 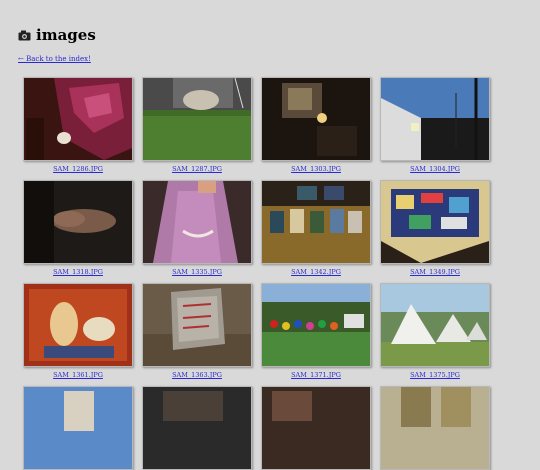 What do you see at coordinates (435, 169) in the screenshot?
I see `image-caption: SAM_1304.JPG` at bounding box center [435, 169].